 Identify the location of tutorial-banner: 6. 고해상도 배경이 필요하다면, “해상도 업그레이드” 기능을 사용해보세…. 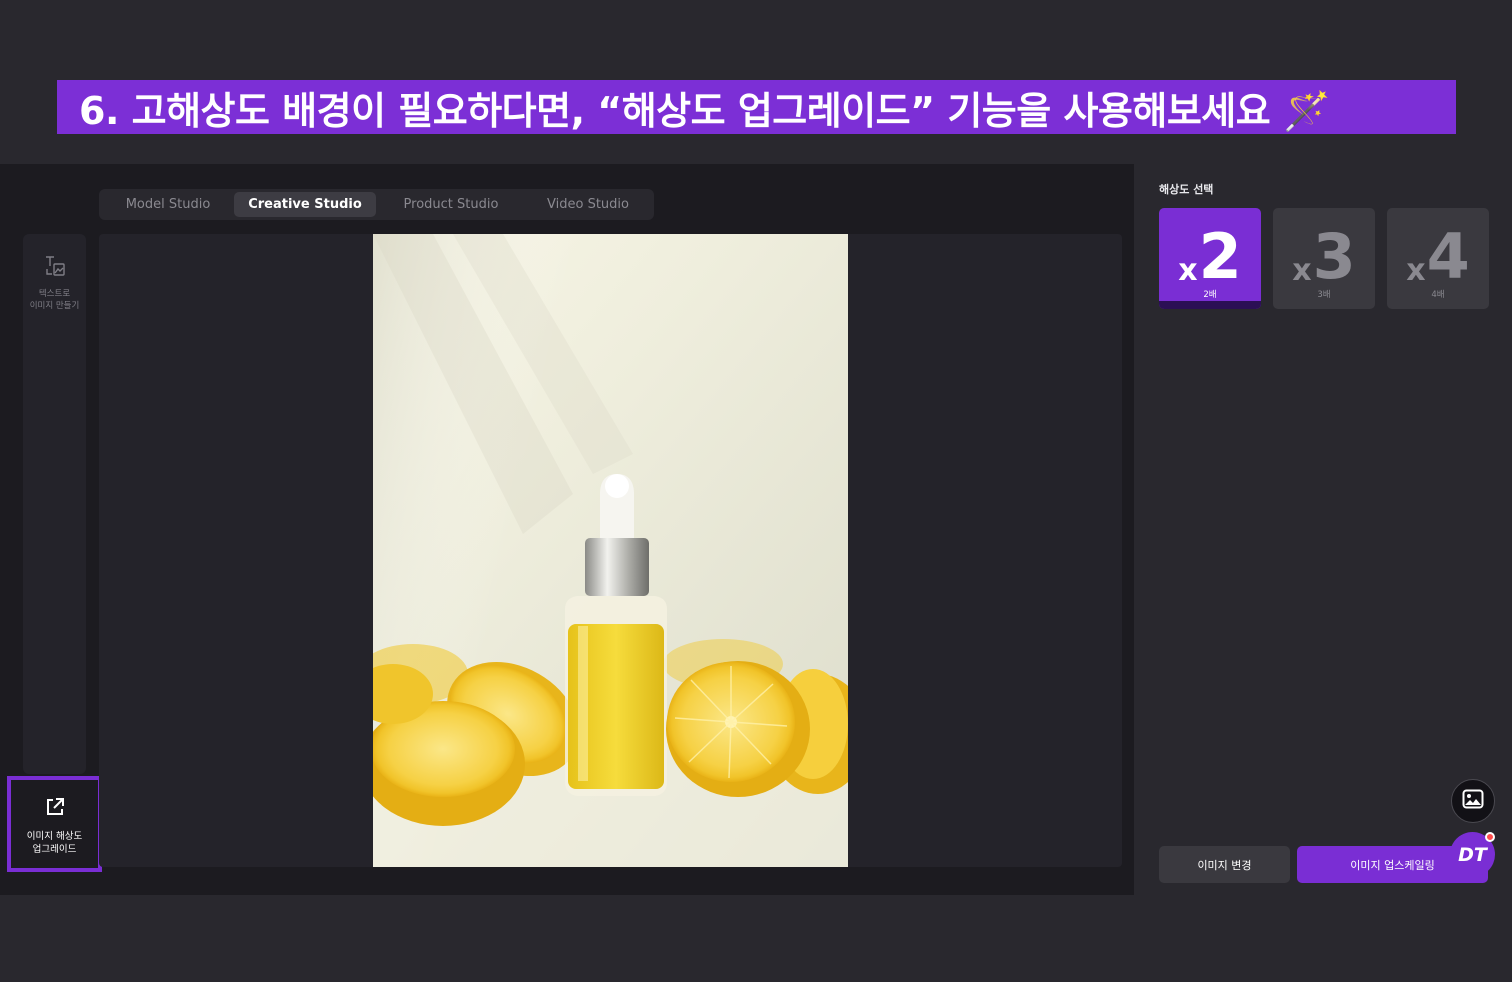
(756, 107).